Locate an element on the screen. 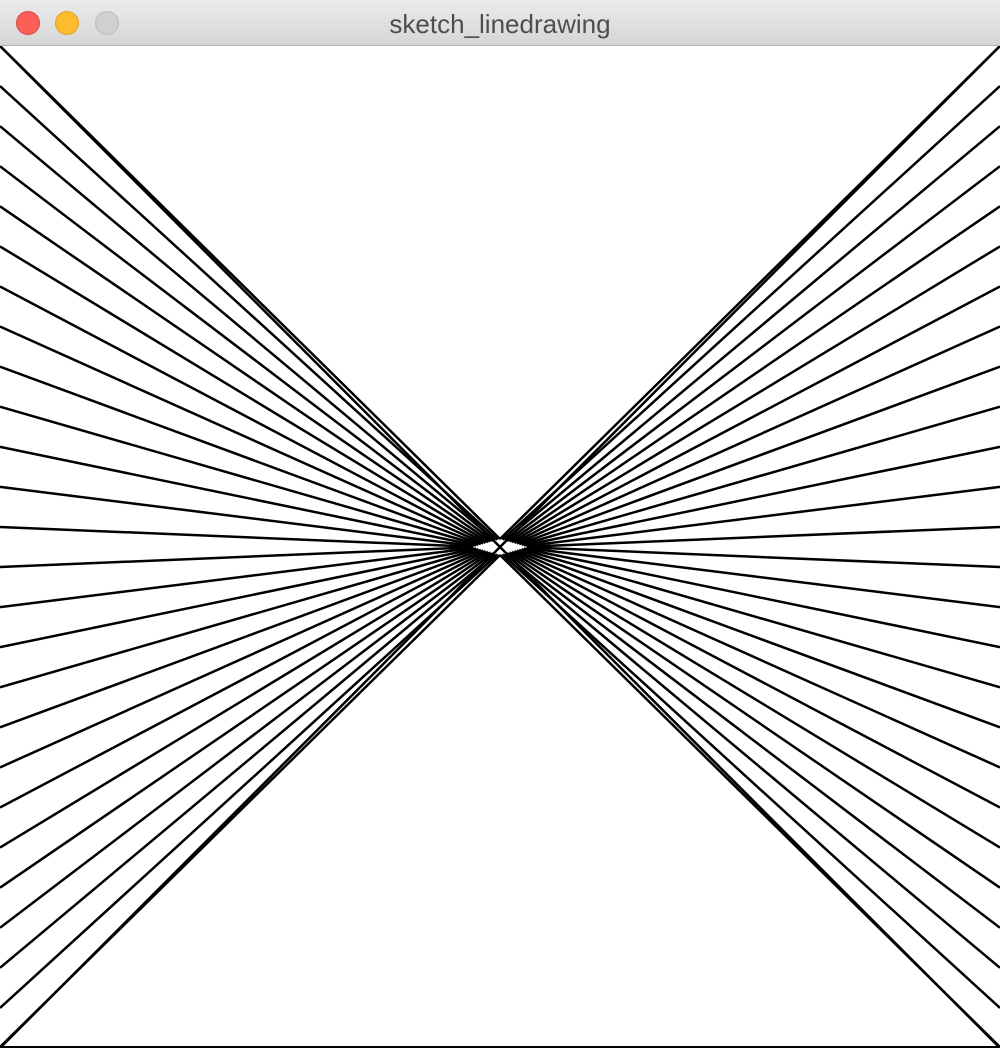 Image resolution: width=1000 pixels, height=1048 pixels. window-title: sketch_linedrawing is located at coordinates (500, 24).